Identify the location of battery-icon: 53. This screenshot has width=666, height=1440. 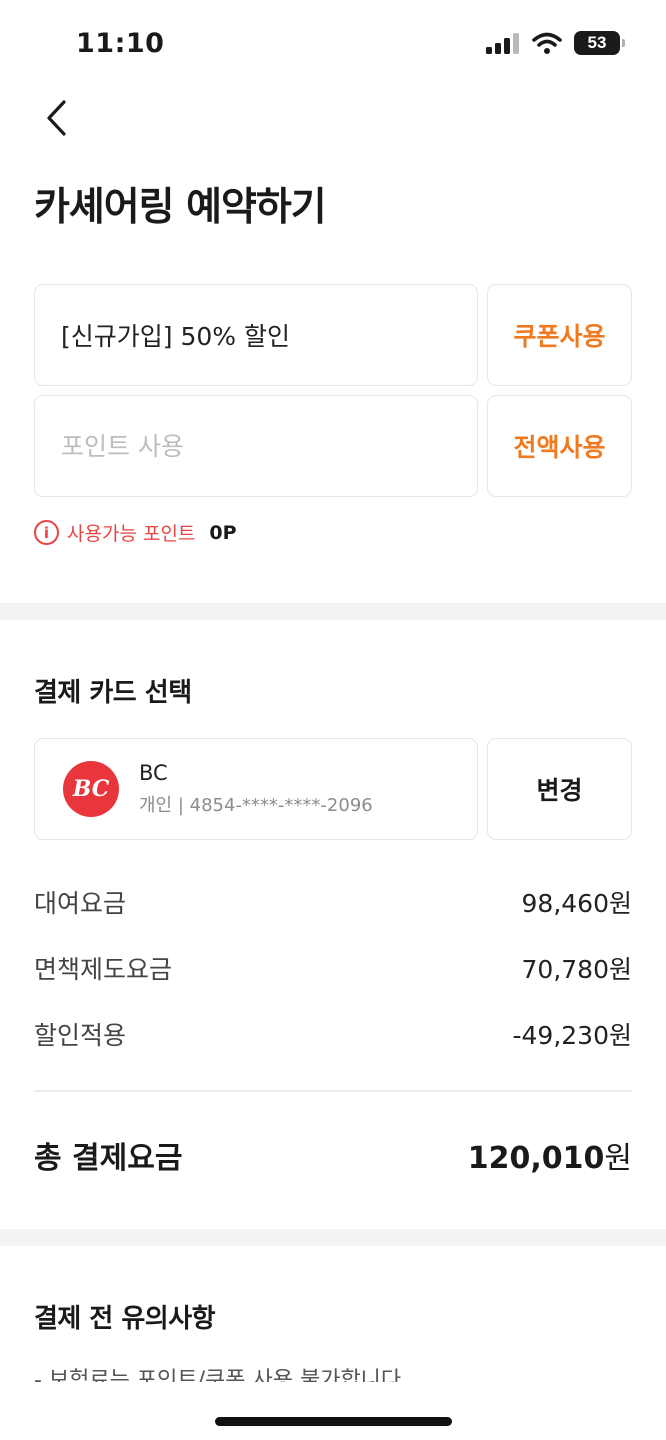
(599, 43).